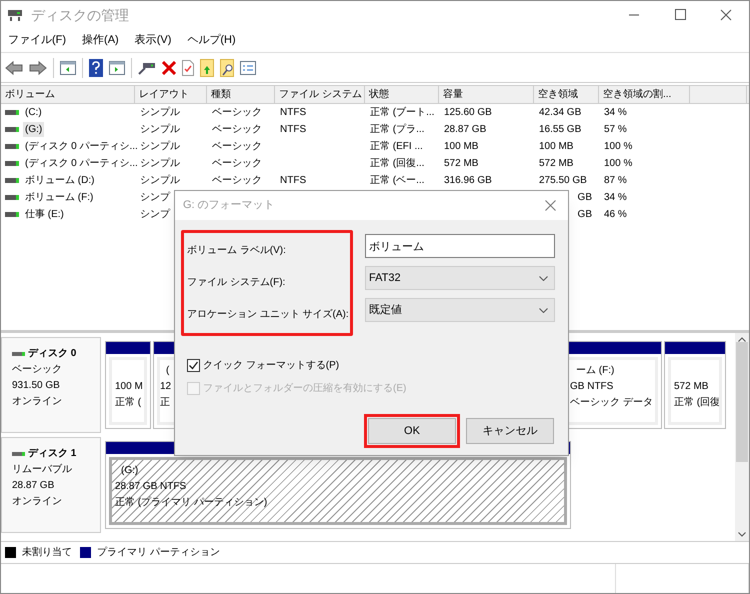 The height and width of the screenshot is (594, 750). Describe the element at coordinates (742, 534) in the screenshot. I see `scroll-down-icon` at that location.